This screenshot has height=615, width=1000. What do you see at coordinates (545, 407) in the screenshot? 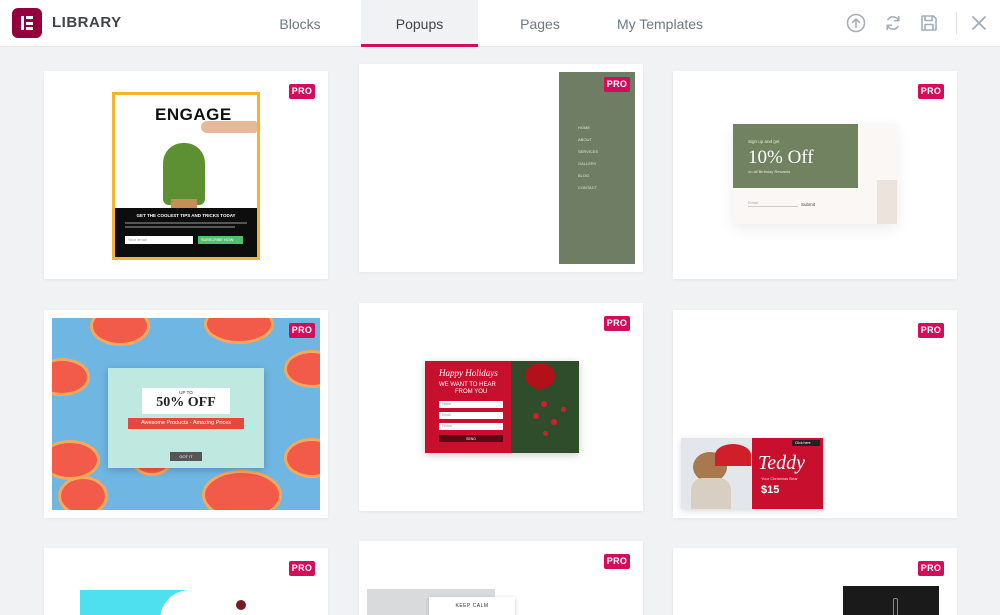
I see `holly-image` at bounding box center [545, 407].